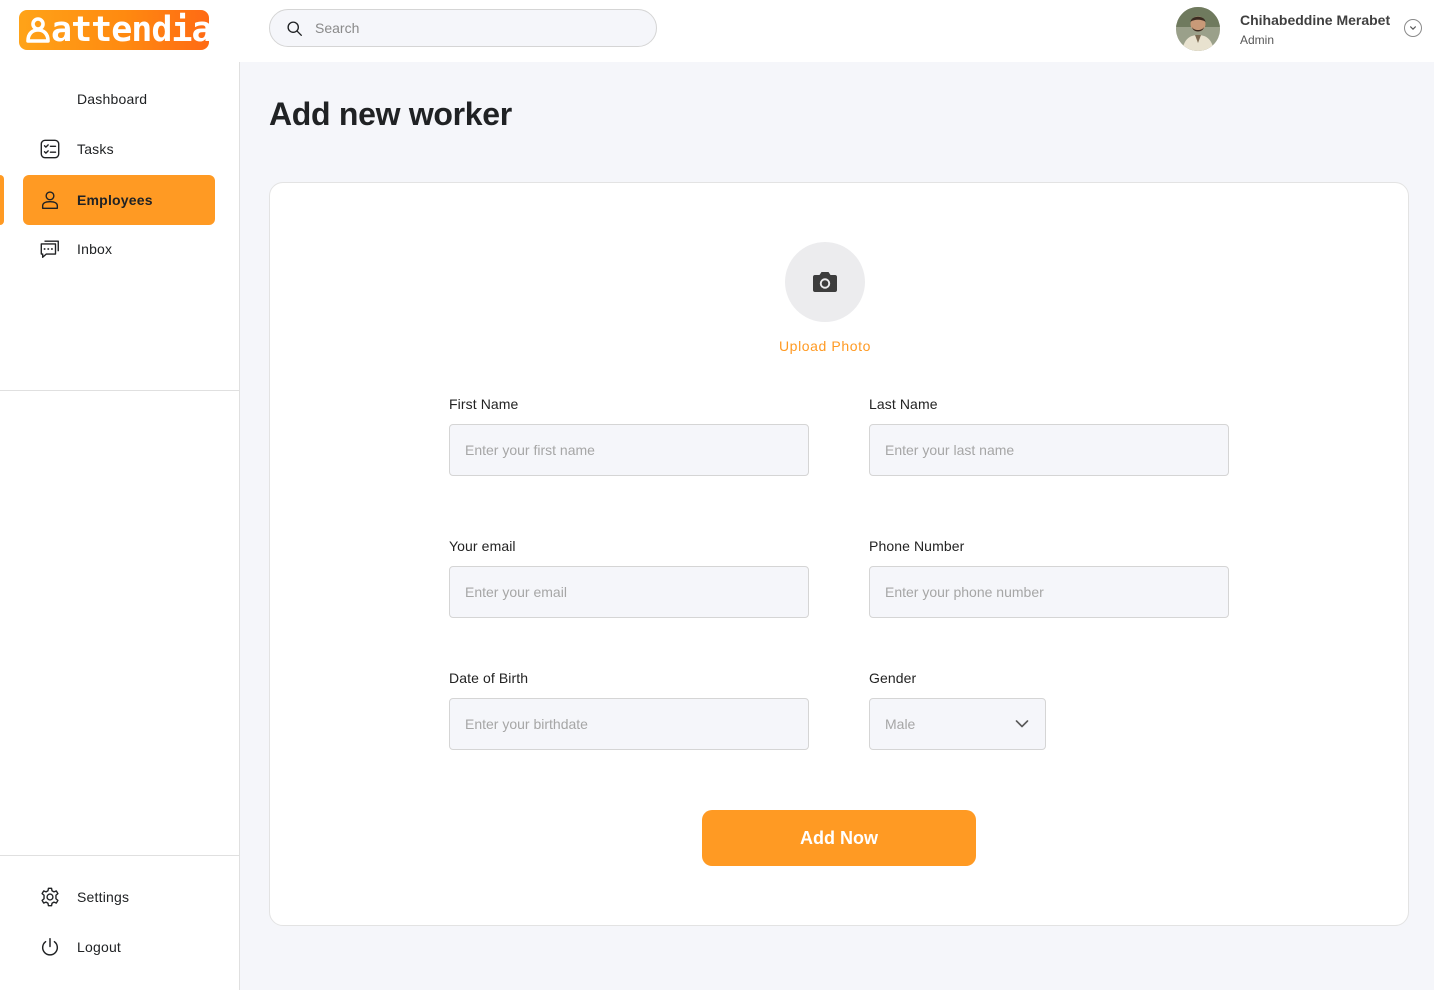 The height and width of the screenshot is (990, 1434). What do you see at coordinates (489, 678) in the screenshot?
I see `birthdate-label: Date of Birth` at bounding box center [489, 678].